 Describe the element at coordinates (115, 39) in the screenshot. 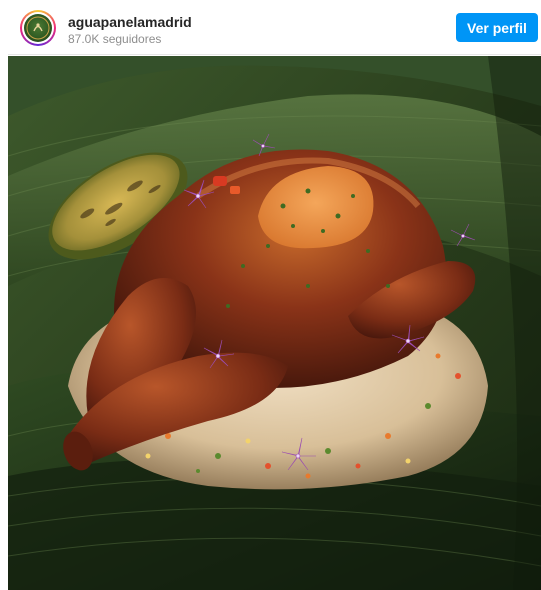

I see `follower-count: 87.0K seguidores` at that location.